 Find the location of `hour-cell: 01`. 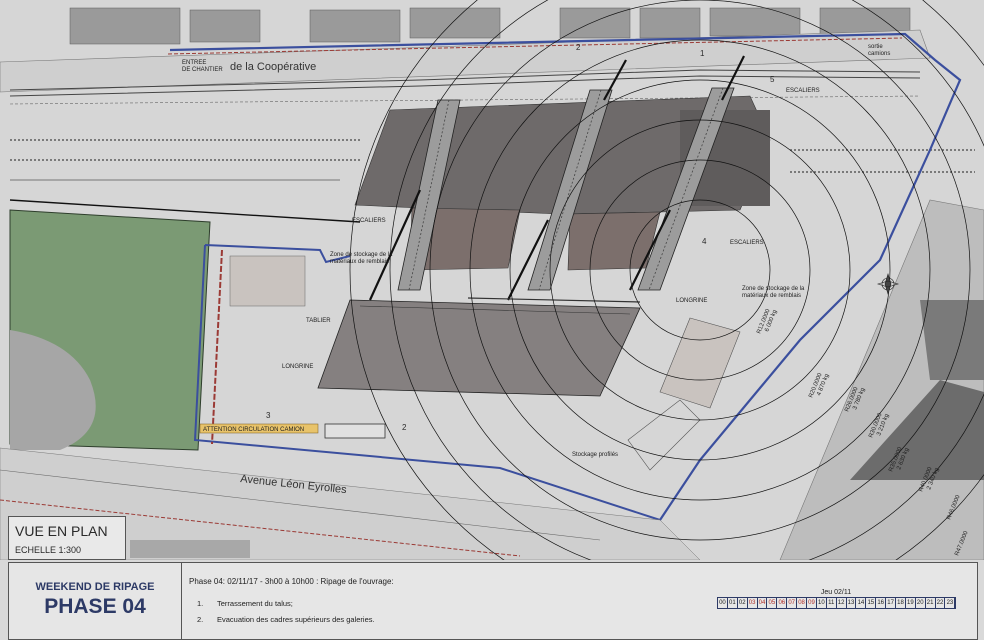

hour-cell: 01 is located at coordinates (733, 603).